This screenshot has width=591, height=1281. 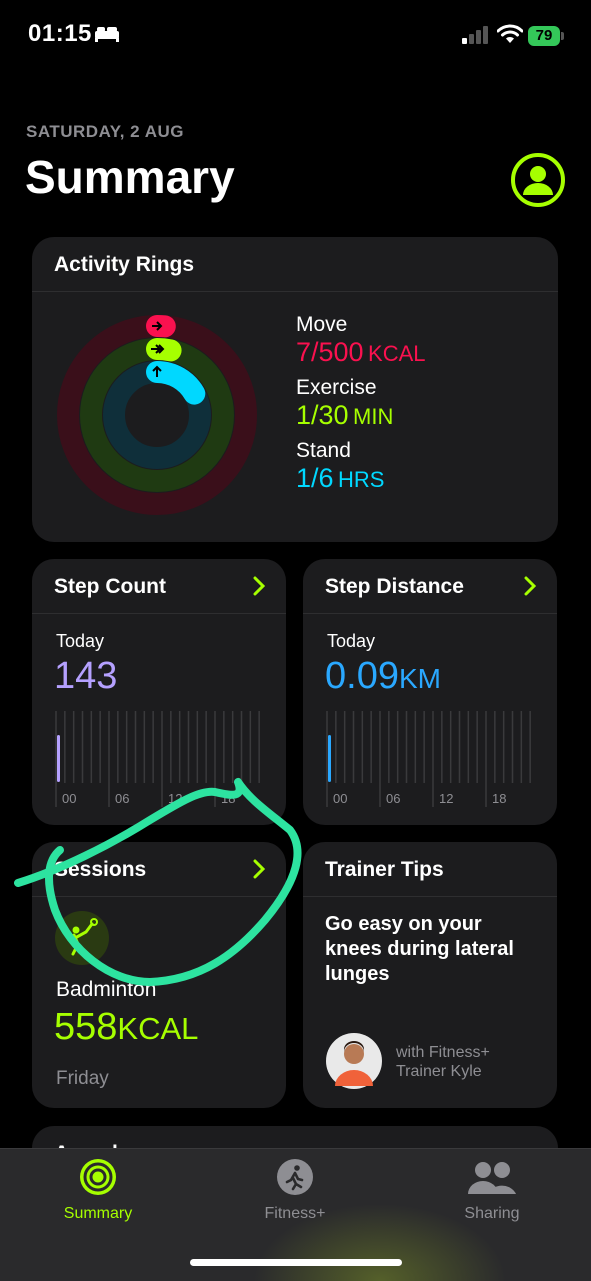 What do you see at coordinates (296, 1262) in the screenshot?
I see `home-indicator` at bounding box center [296, 1262].